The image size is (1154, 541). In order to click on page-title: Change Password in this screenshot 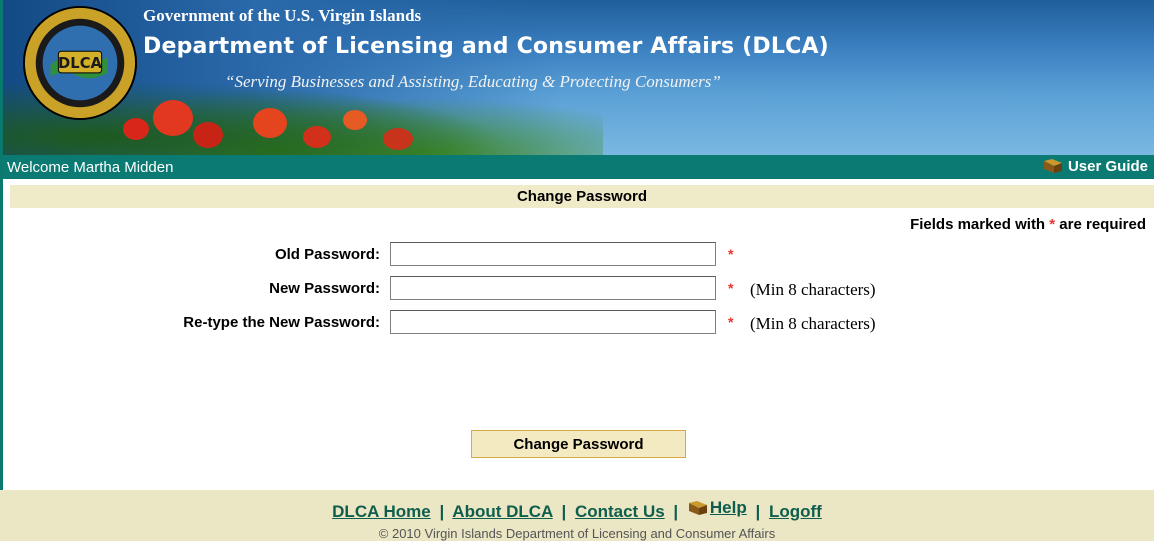, I will do `click(582, 196)`.